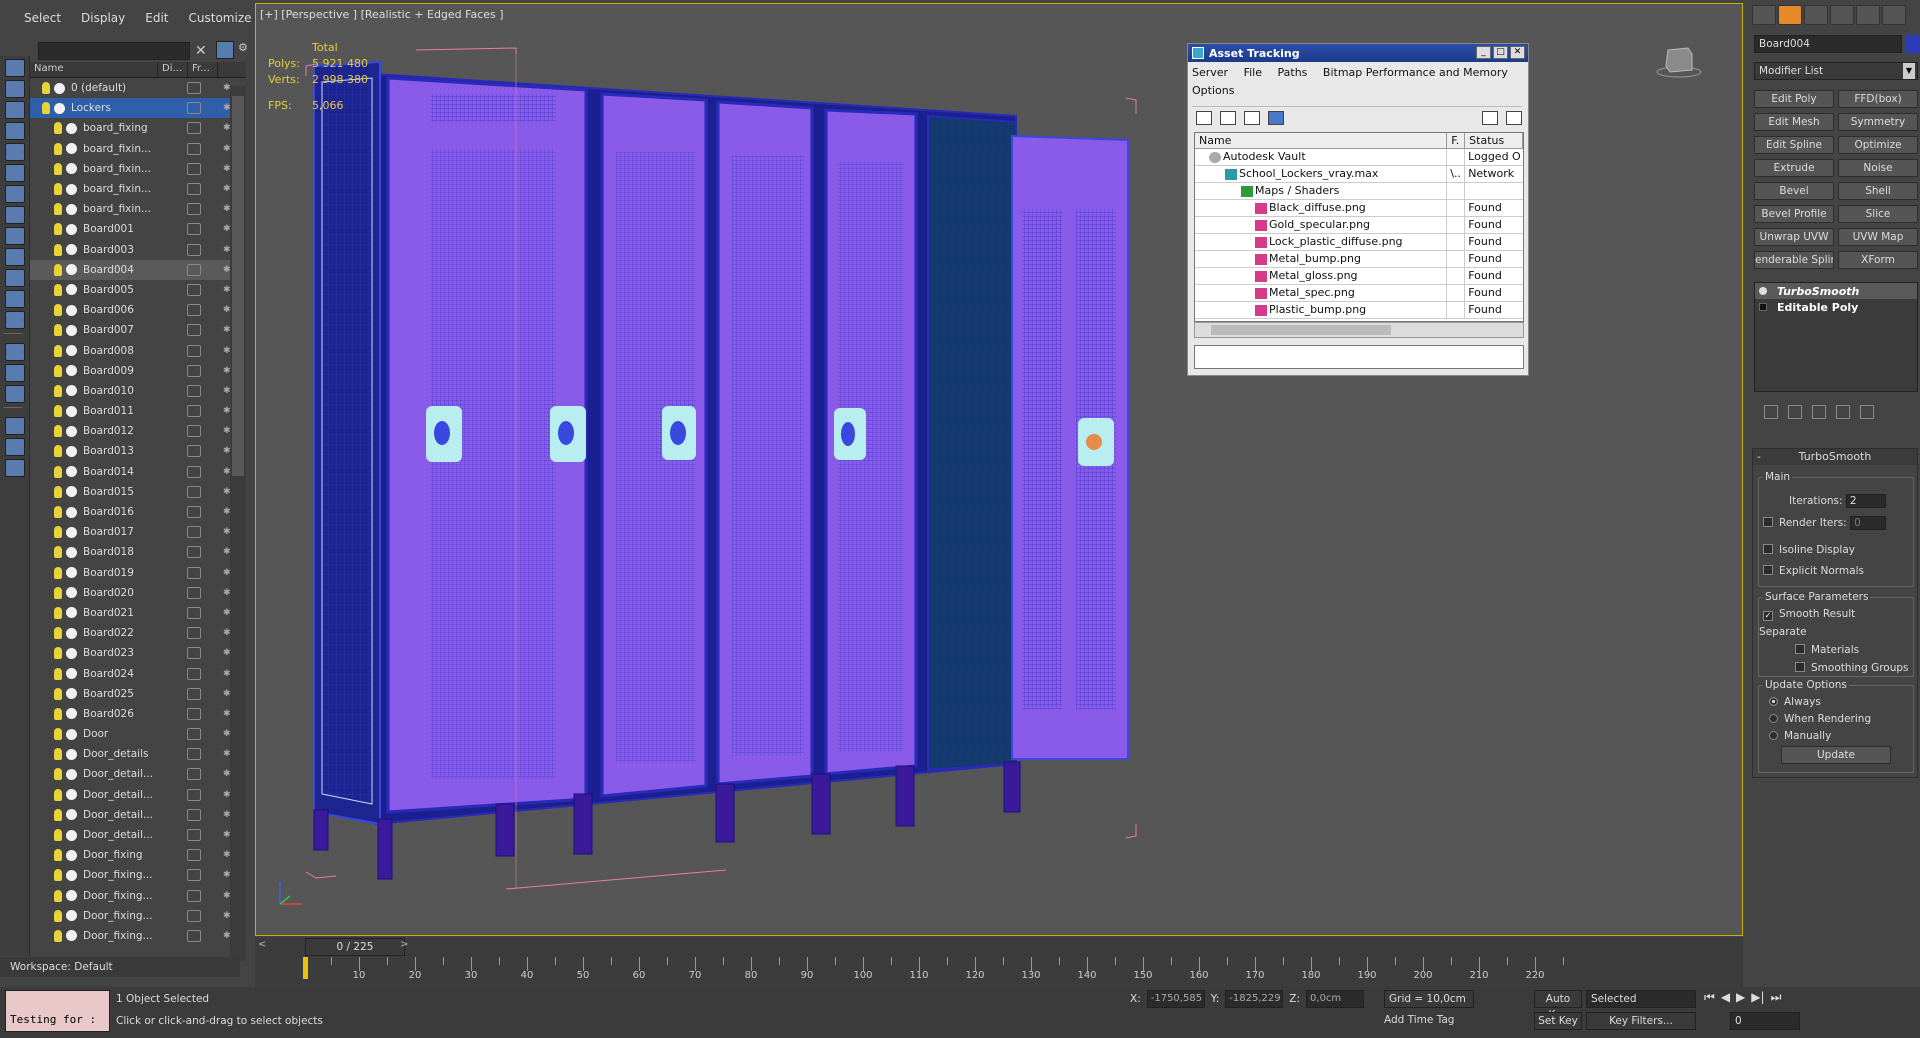 The height and width of the screenshot is (1038, 1920). What do you see at coordinates (57, 1011) in the screenshot?
I see `maxscript-listener: Testing for :` at bounding box center [57, 1011].